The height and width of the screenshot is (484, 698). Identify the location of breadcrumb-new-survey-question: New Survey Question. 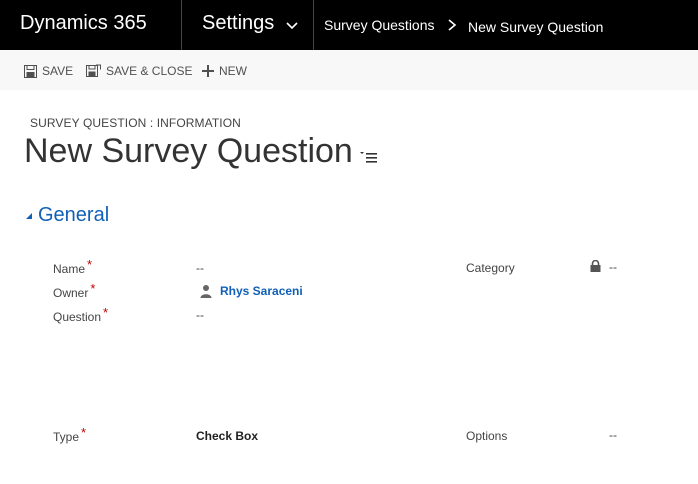
(535, 27).